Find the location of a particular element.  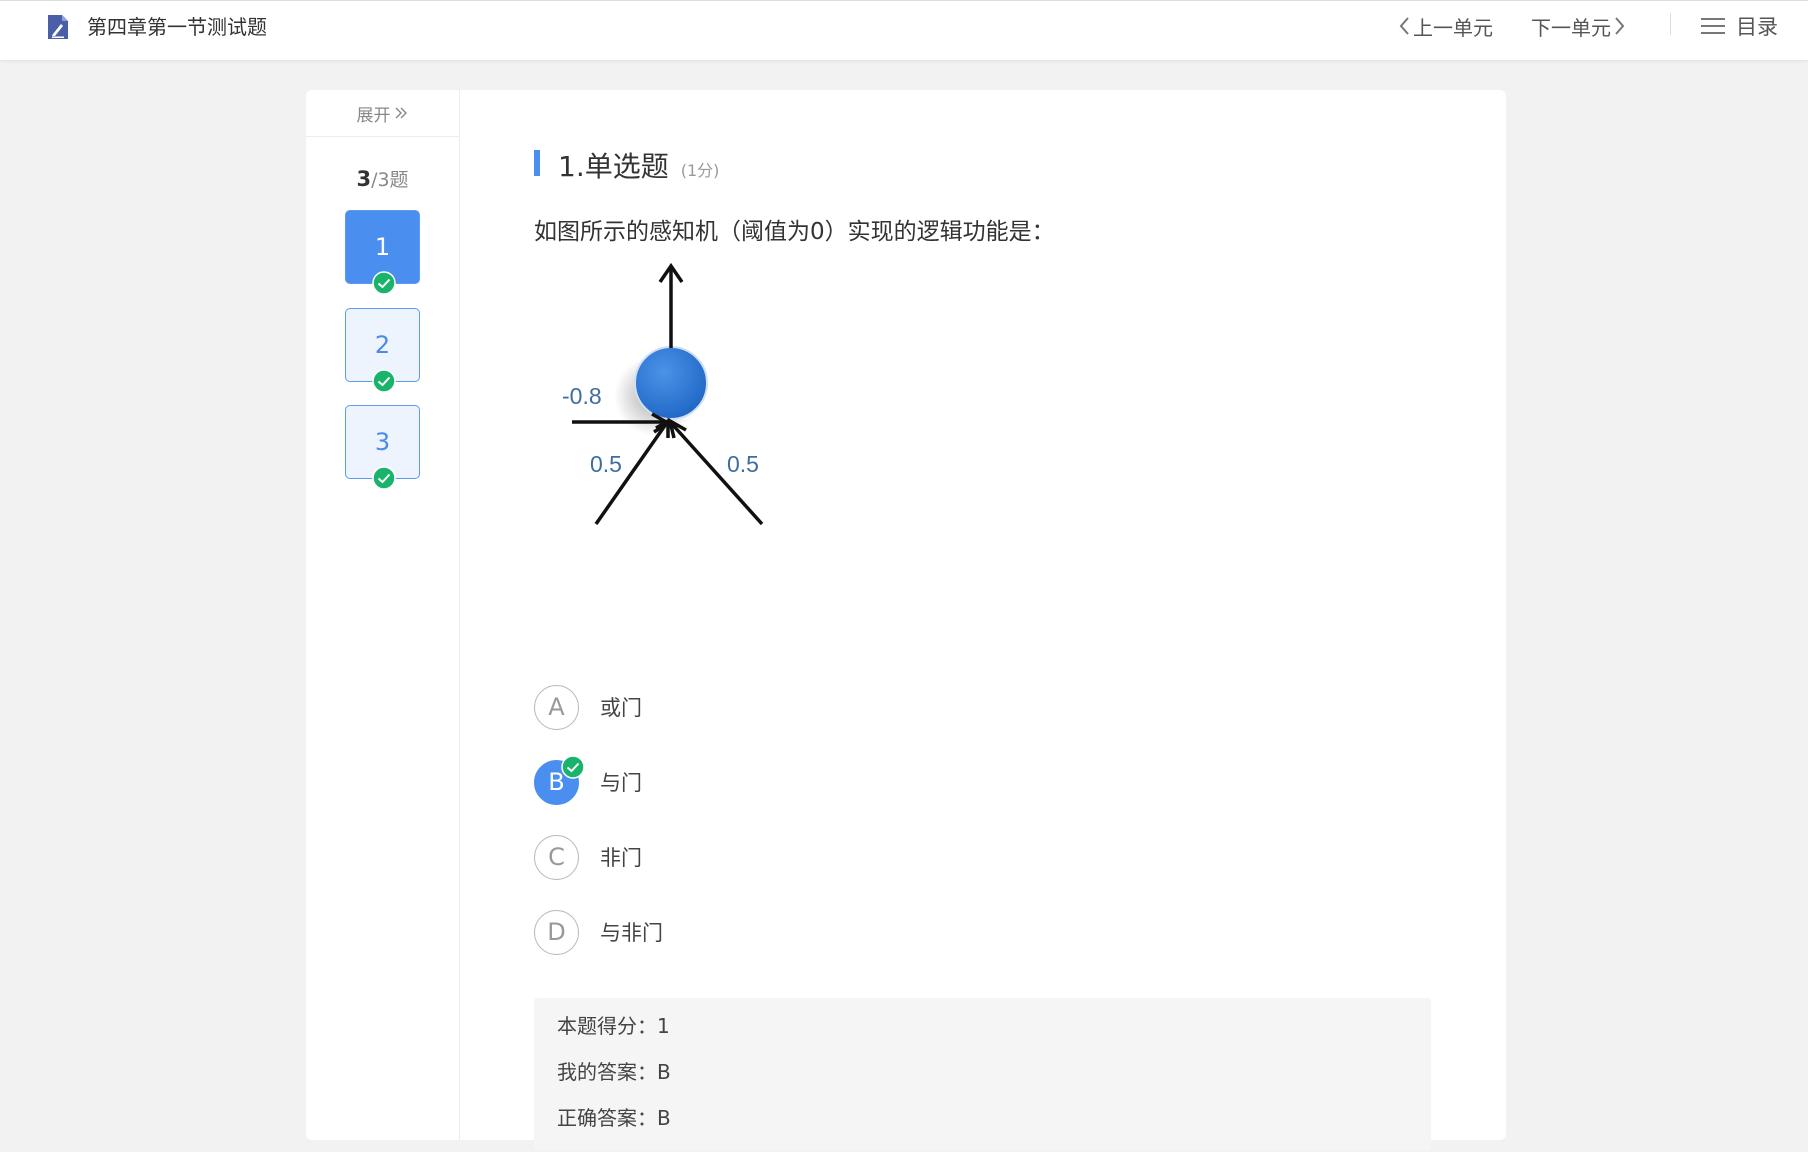

counter-current: 3 is located at coordinates (364, 179).